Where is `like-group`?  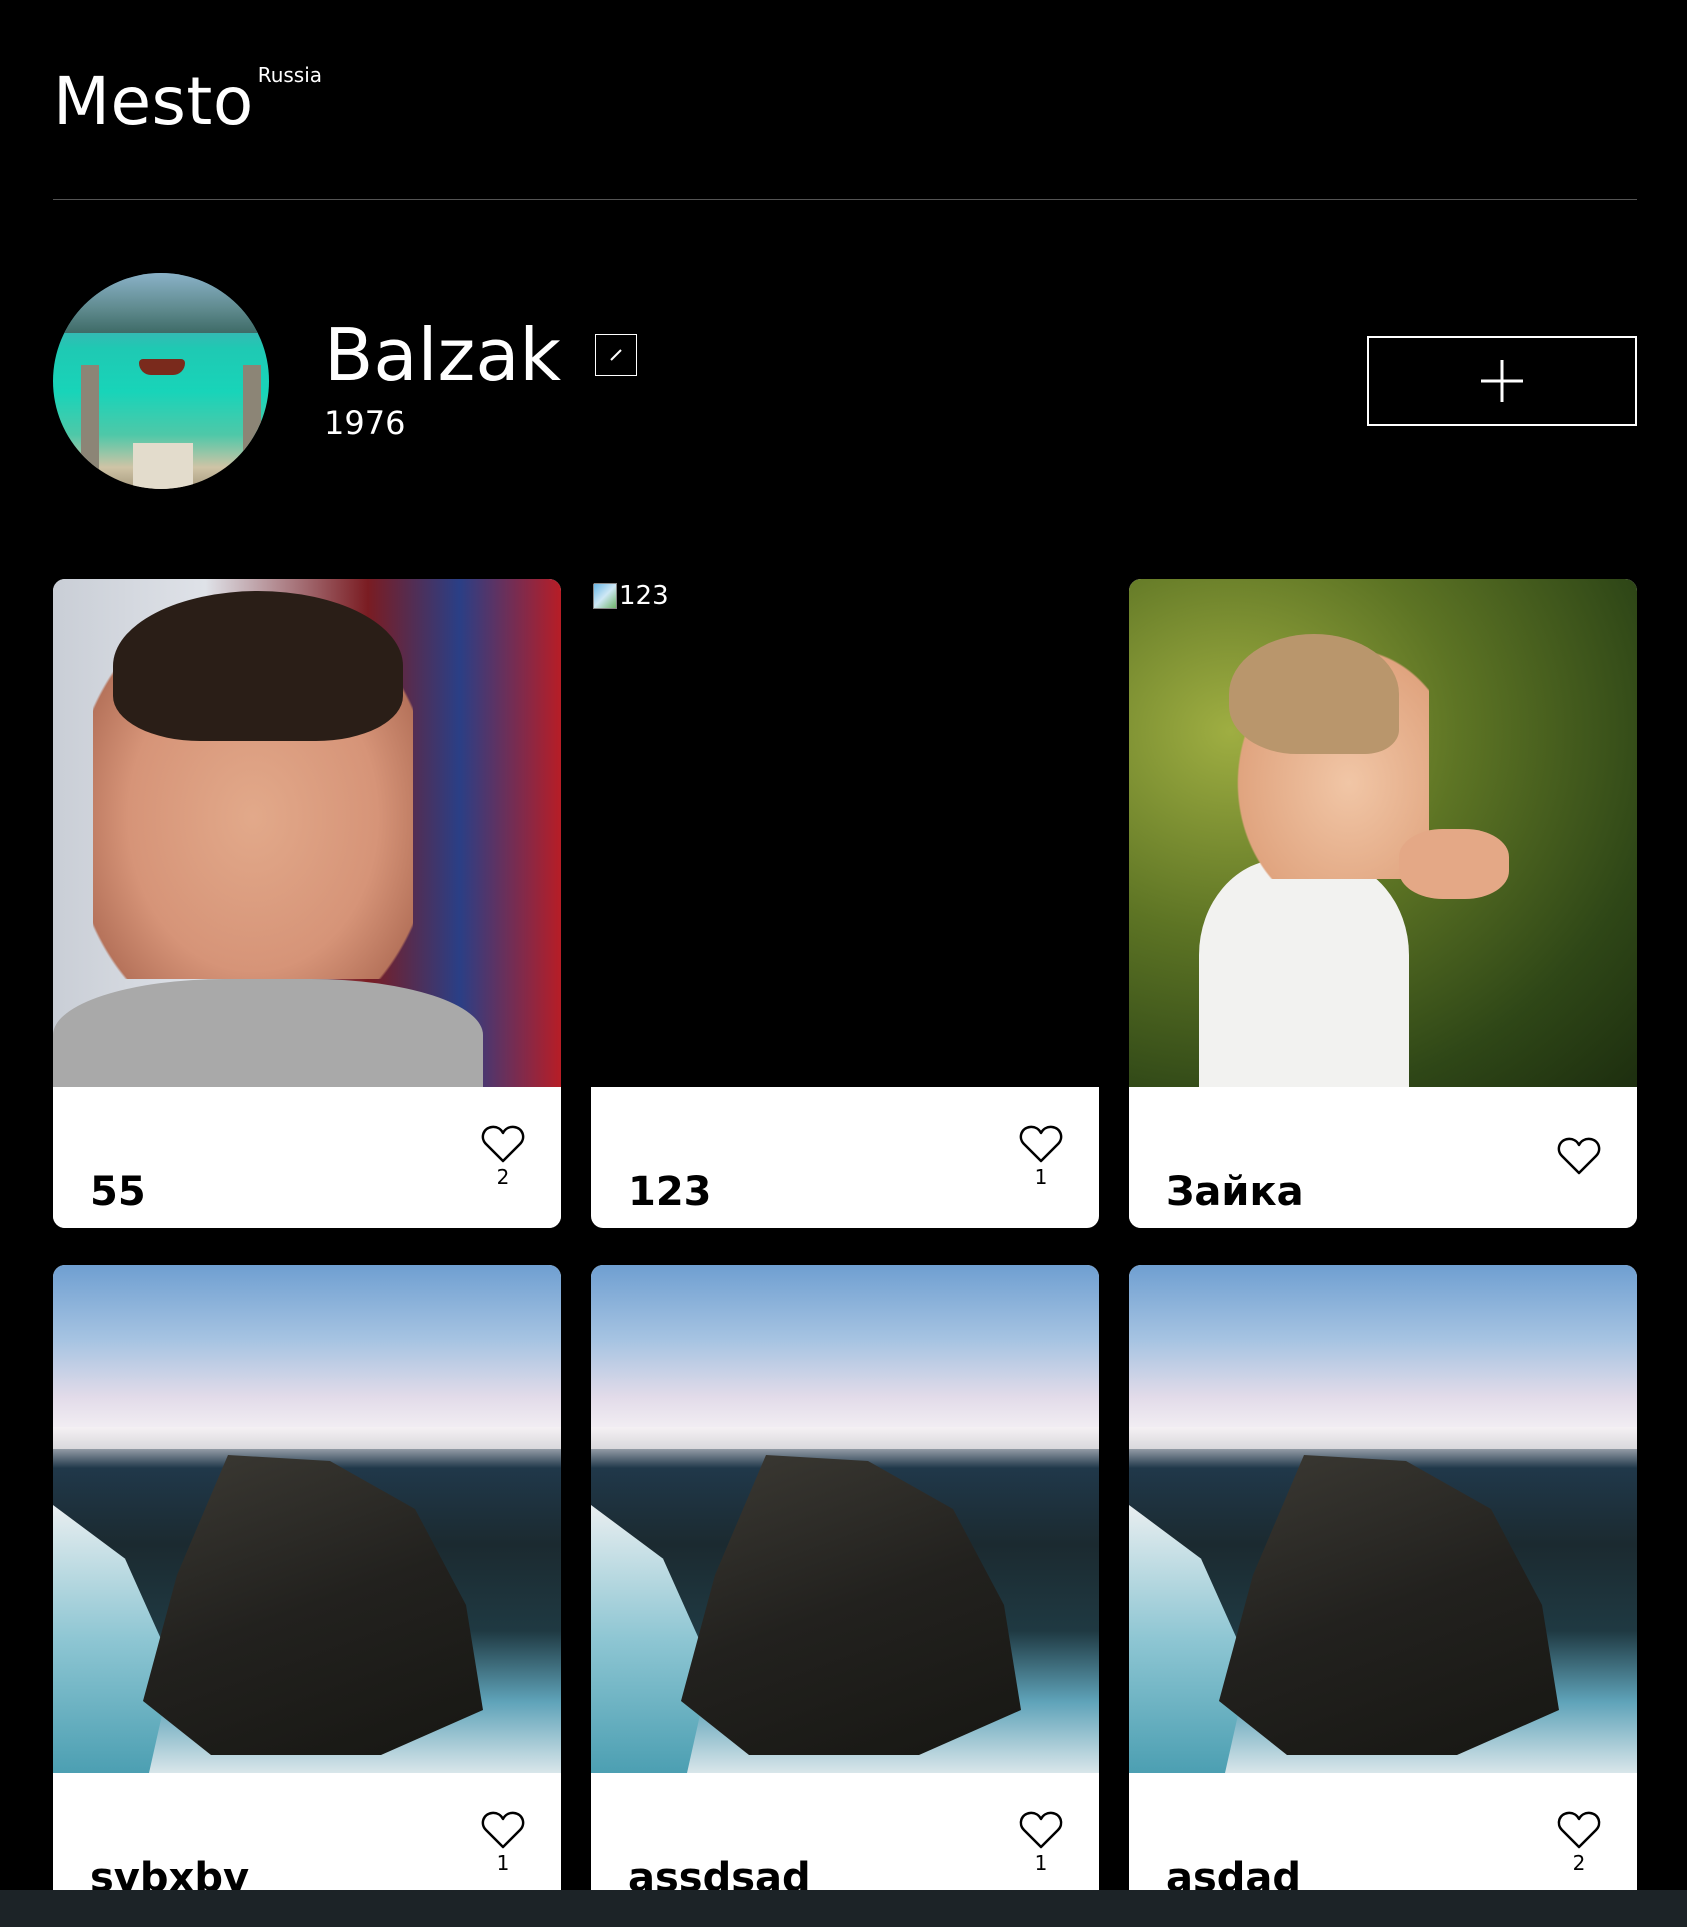 like-group is located at coordinates (1579, 1157).